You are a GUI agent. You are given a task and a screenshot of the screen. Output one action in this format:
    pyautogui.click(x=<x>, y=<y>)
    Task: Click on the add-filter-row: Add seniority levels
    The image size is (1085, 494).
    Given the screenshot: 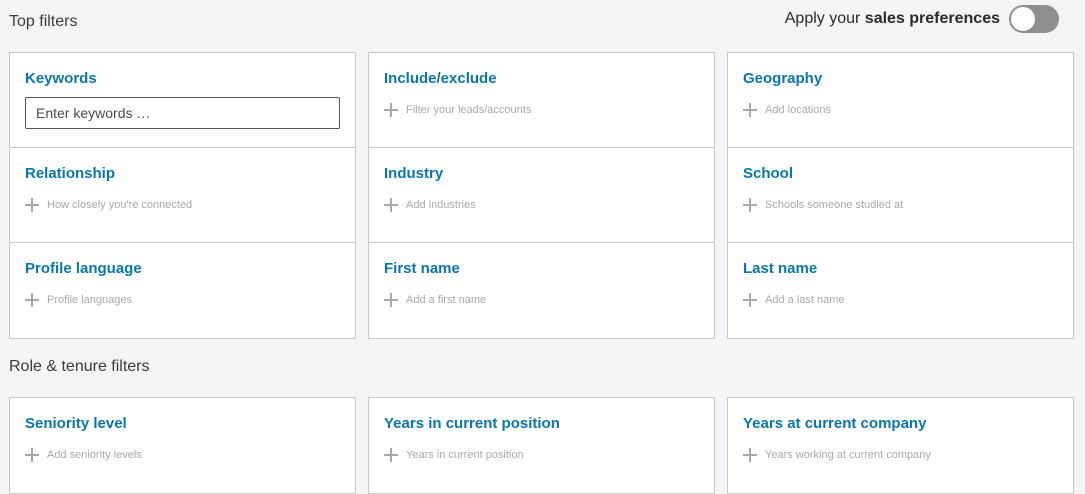 What is the action you would take?
    pyautogui.click(x=182, y=455)
    